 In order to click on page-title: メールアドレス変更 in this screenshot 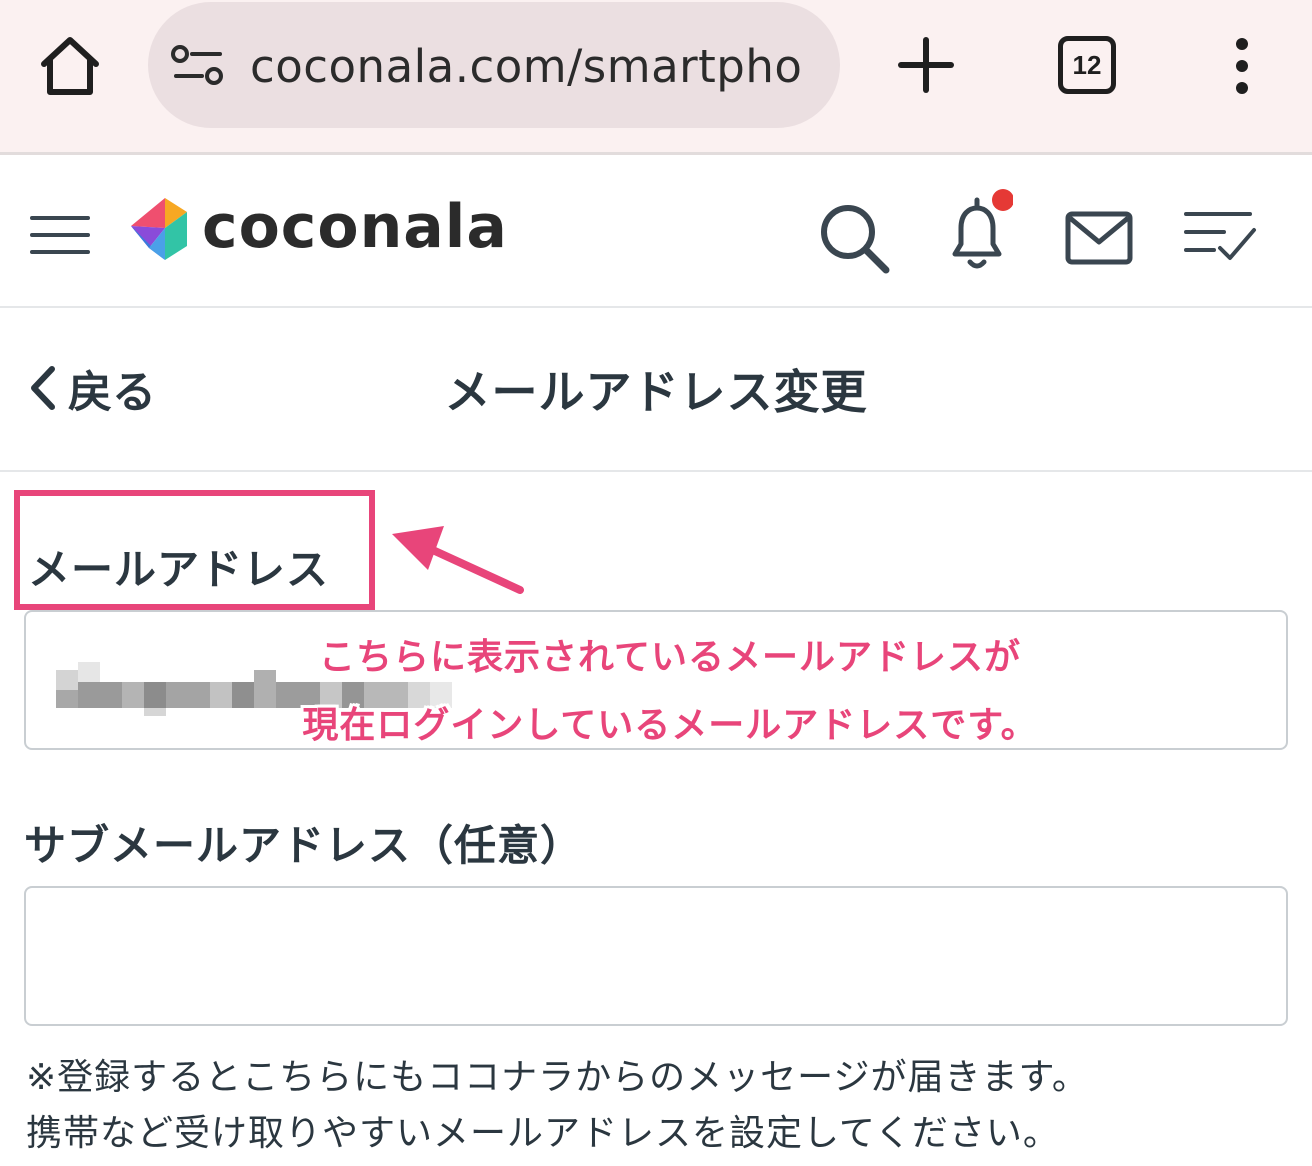, I will do `click(656, 392)`.